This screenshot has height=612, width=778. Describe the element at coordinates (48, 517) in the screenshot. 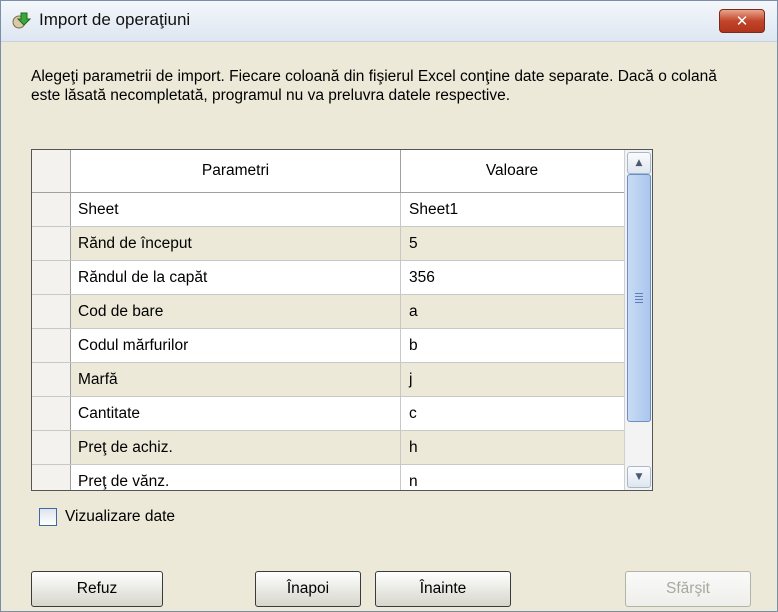

I see `preview-checkbox` at that location.